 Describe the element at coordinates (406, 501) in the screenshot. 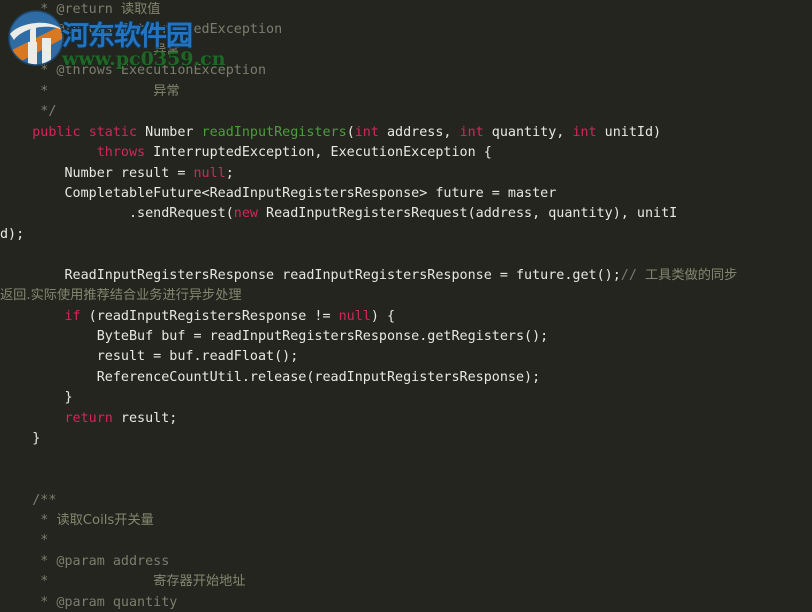

I see `code-line: /**` at that location.